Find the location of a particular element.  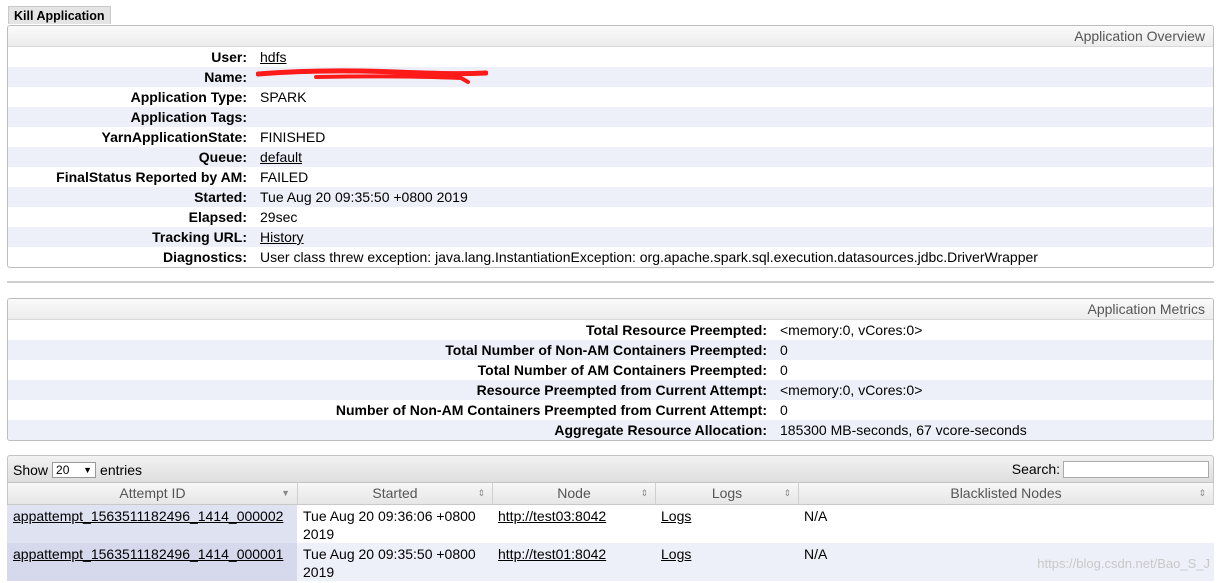

column-header-label: Attempt ID is located at coordinates (152, 493).